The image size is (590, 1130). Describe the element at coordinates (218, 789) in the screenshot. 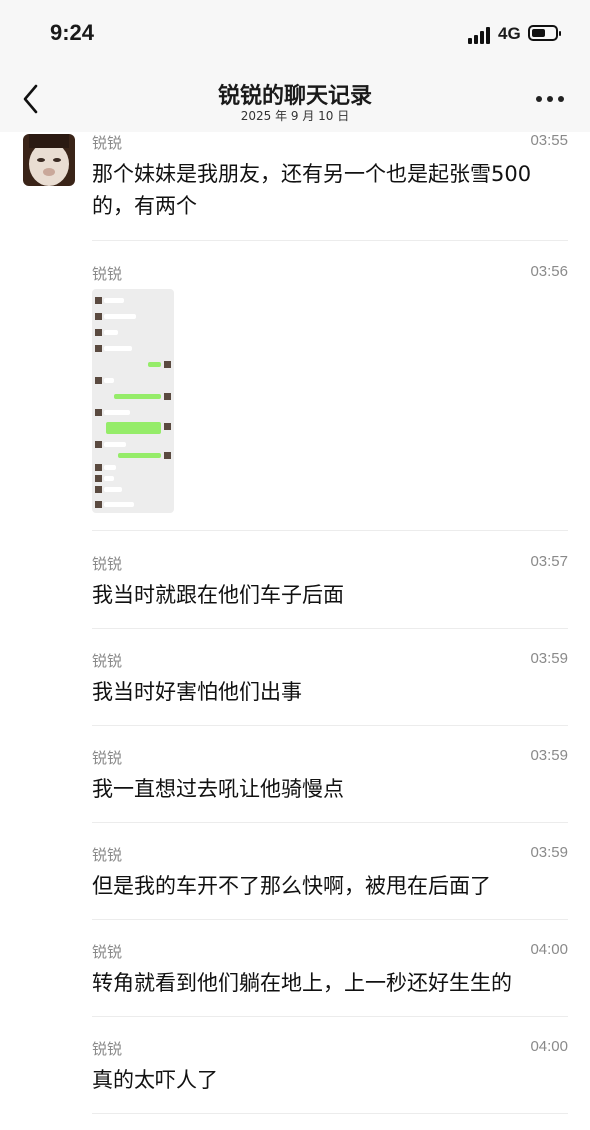

I see `message-text: 我一直想过去吼让他骑慢点` at that location.